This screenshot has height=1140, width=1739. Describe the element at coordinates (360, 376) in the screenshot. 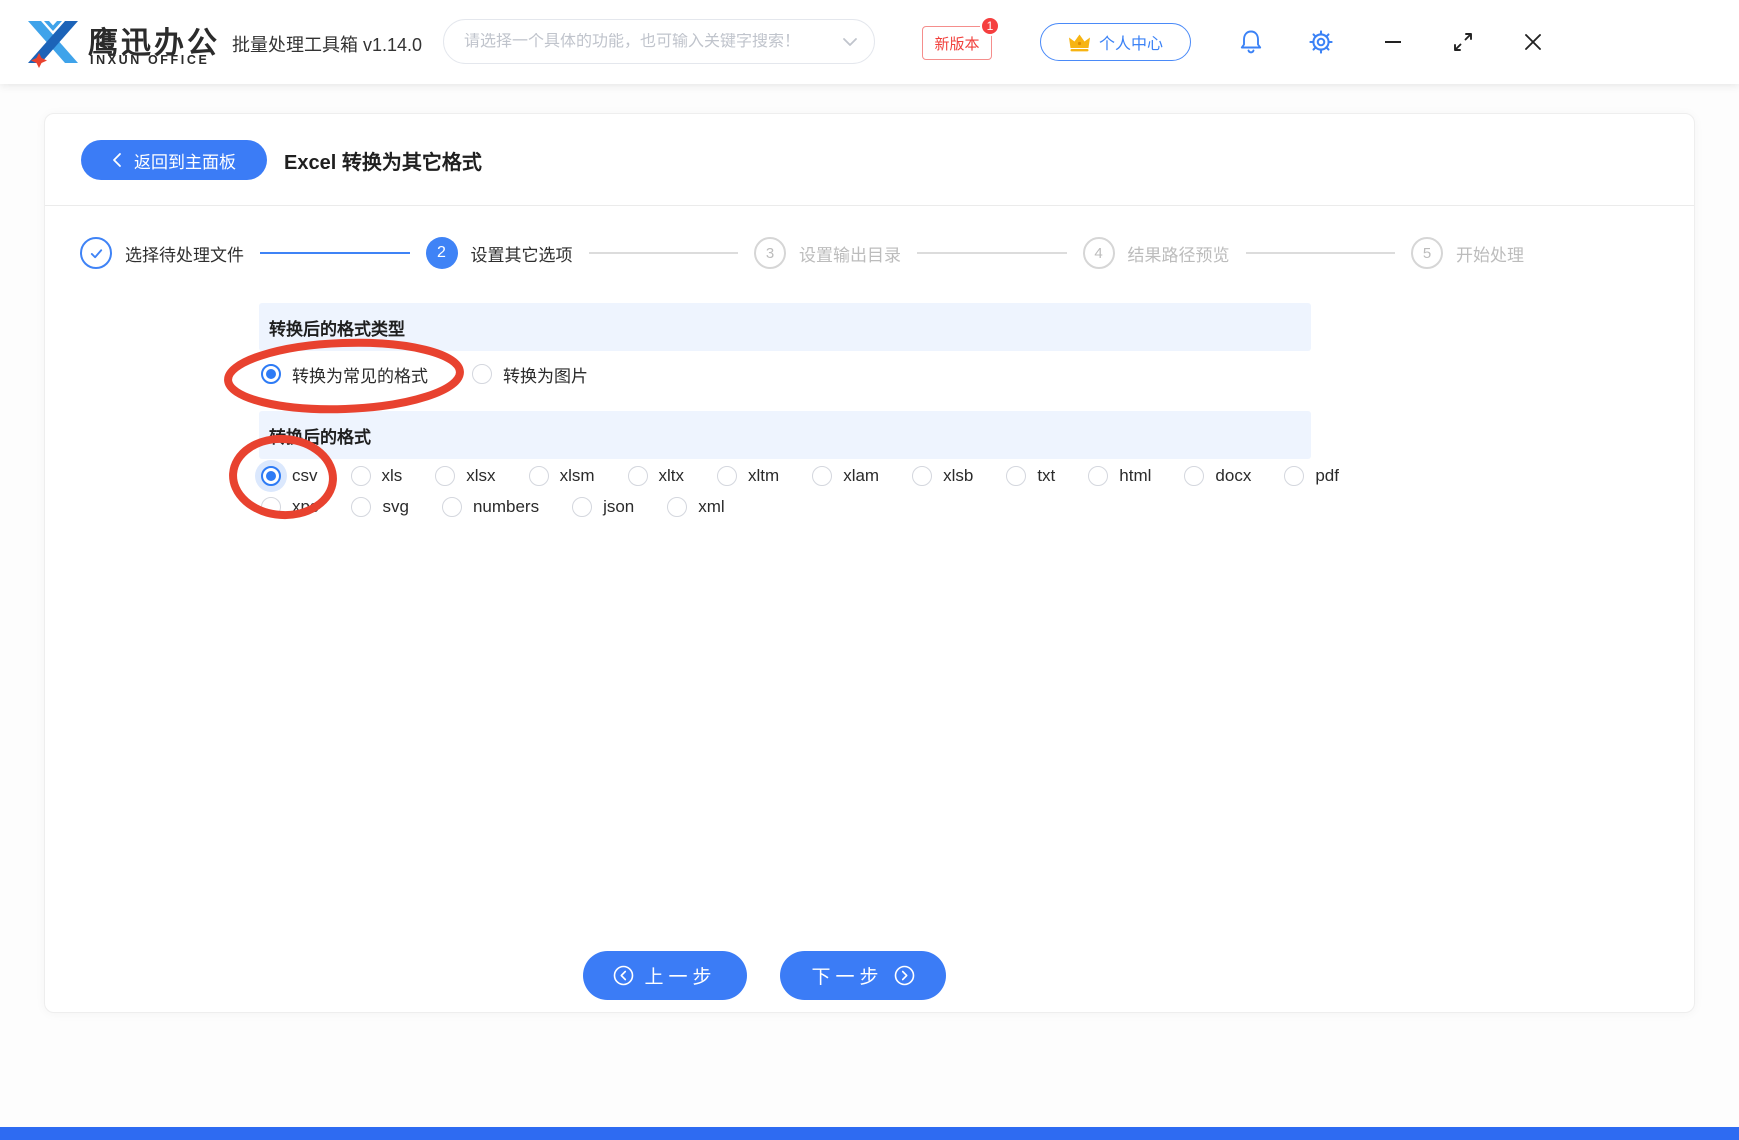

I see `radio-label: 转换为常见的格式` at that location.